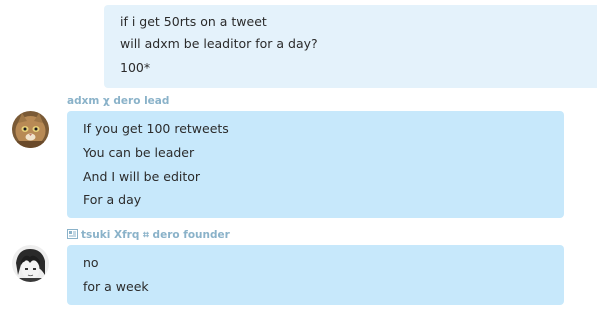  Describe the element at coordinates (116, 286) in the screenshot. I see `message-text-line: for a week` at that location.